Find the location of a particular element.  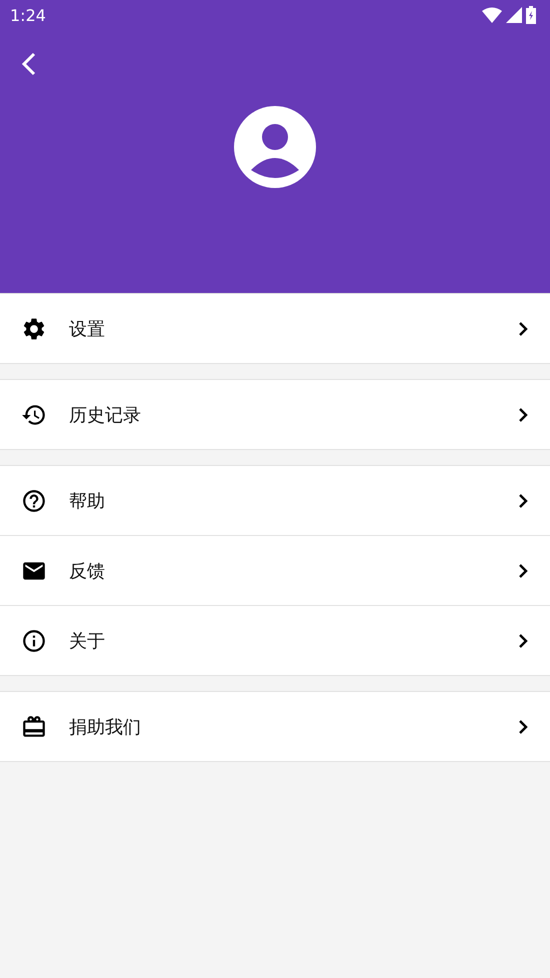

avatar-icon is located at coordinates (275, 147).